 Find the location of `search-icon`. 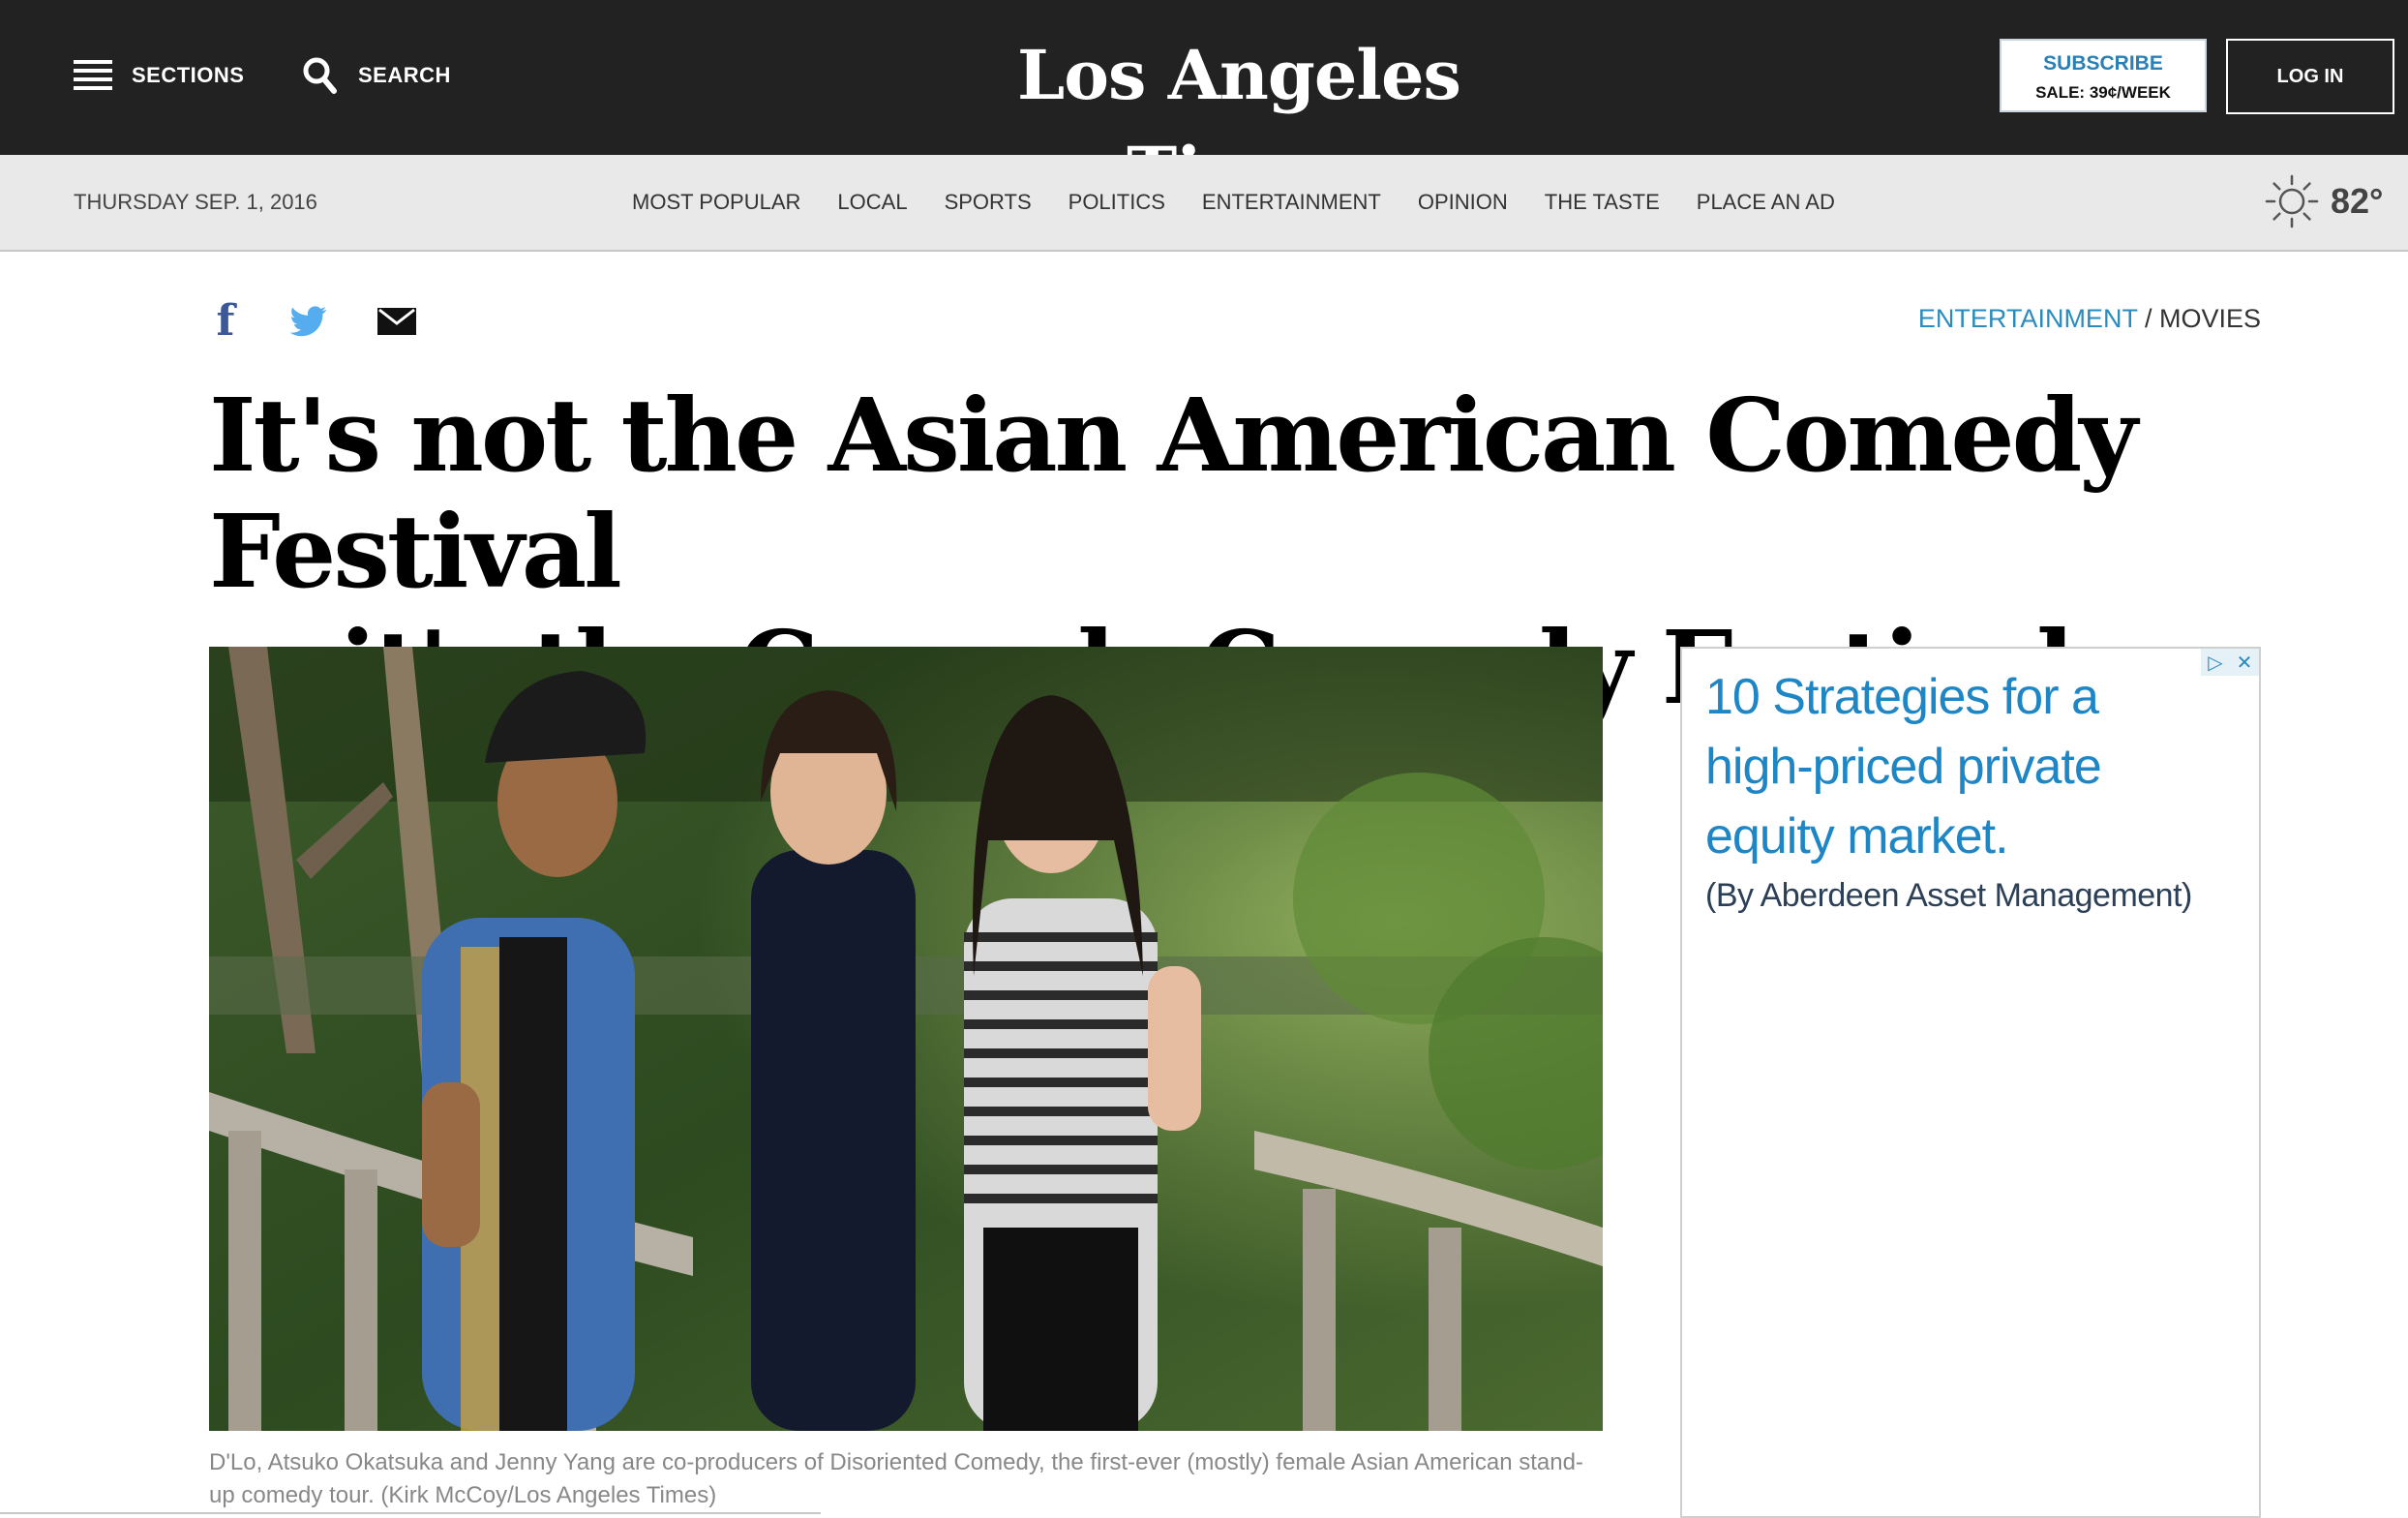

search-icon is located at coordinates (320, 75).